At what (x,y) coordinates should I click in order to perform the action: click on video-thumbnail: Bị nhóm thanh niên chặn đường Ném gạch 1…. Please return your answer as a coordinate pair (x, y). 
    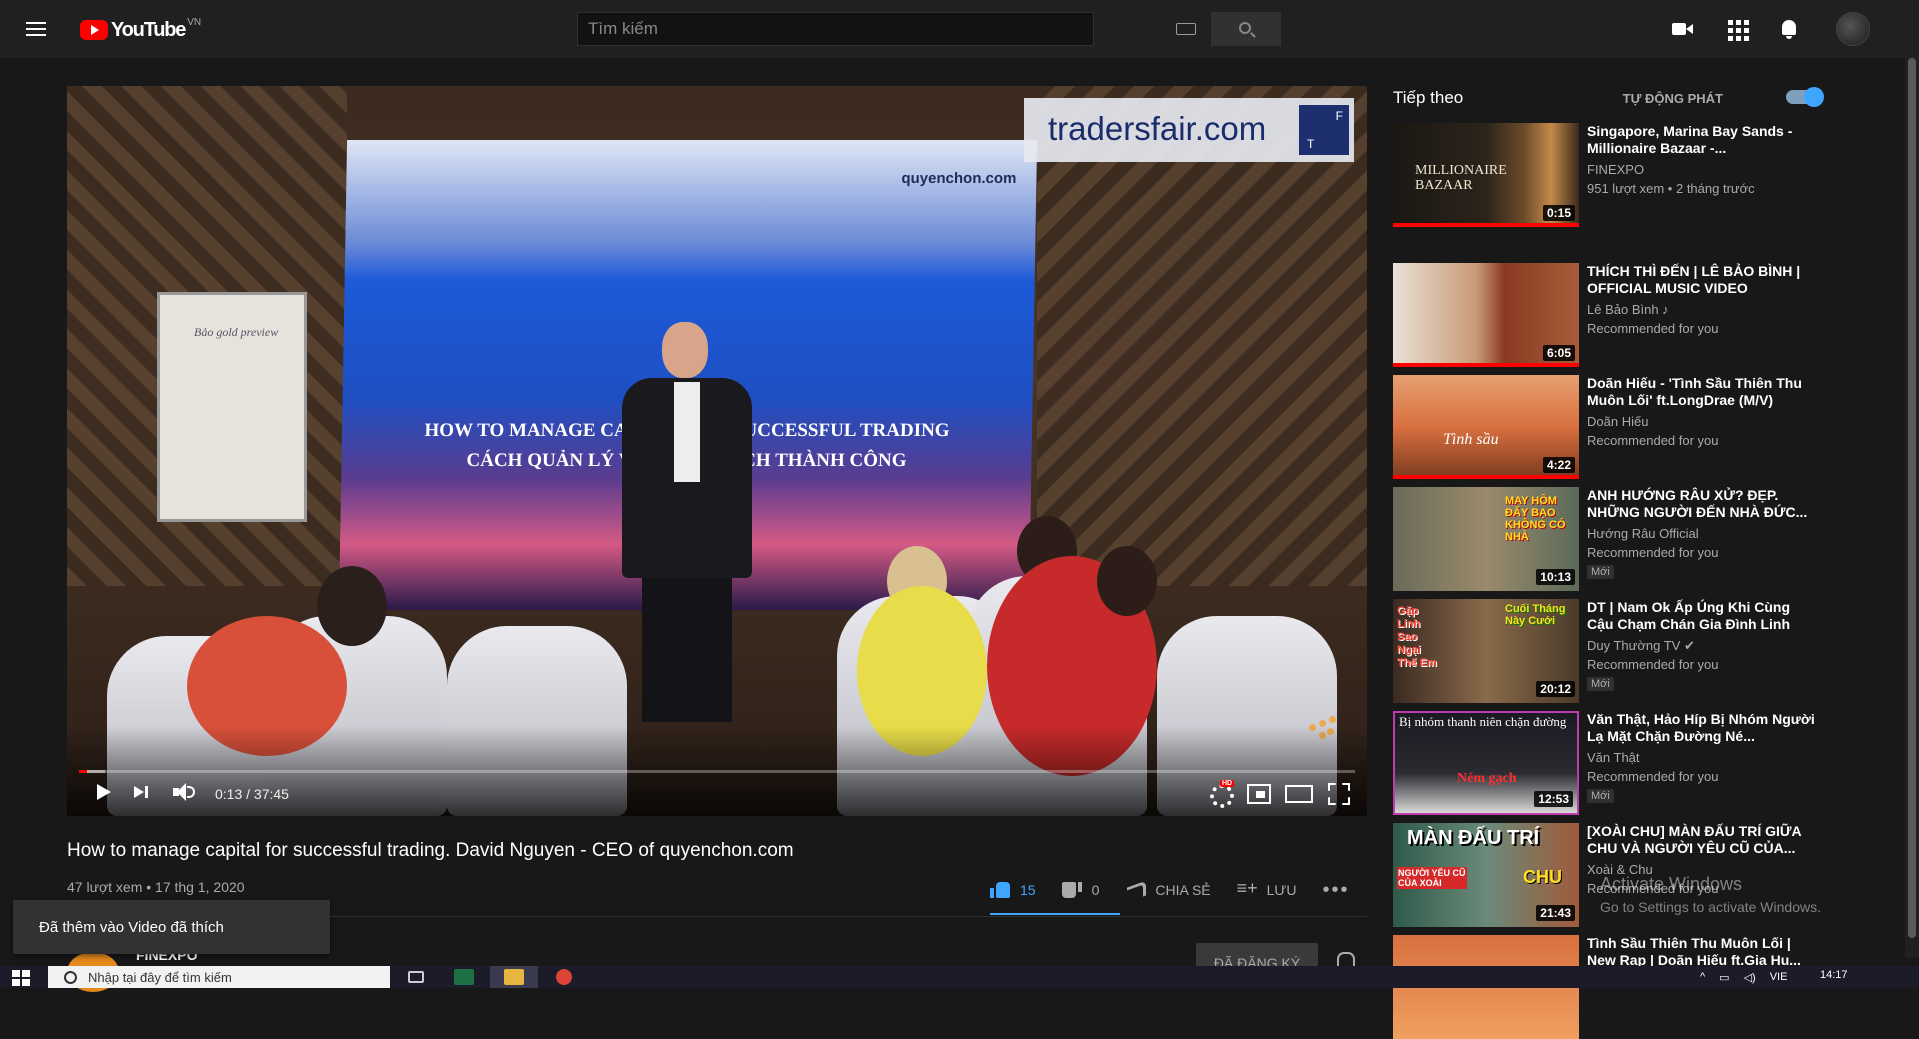
    Looking at the image, I should click on (1486, 763).